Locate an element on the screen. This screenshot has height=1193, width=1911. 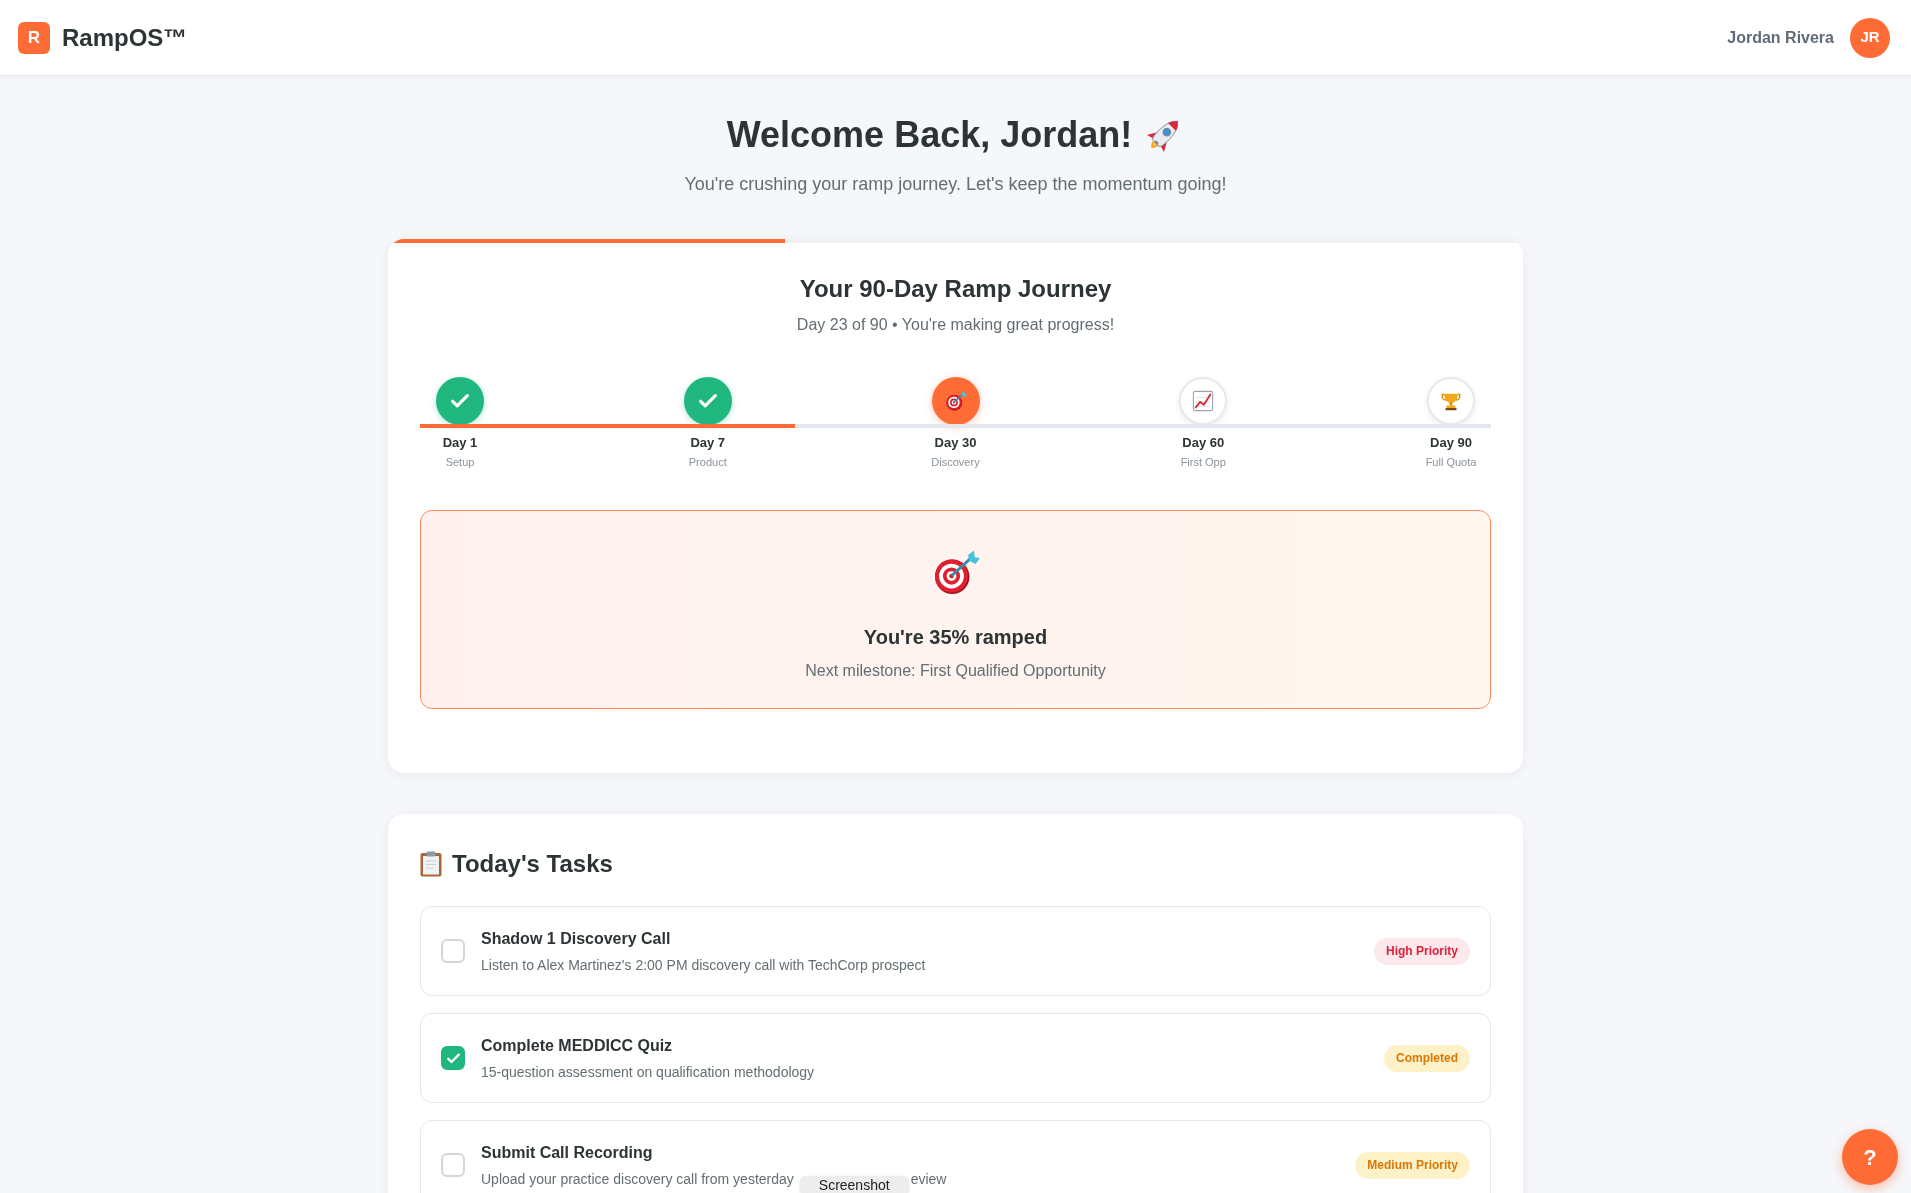
task-description: Listen to Alex Martinez's 2:00 PM discovery call with TechCorp prospect is located at coordinates (703, 965).